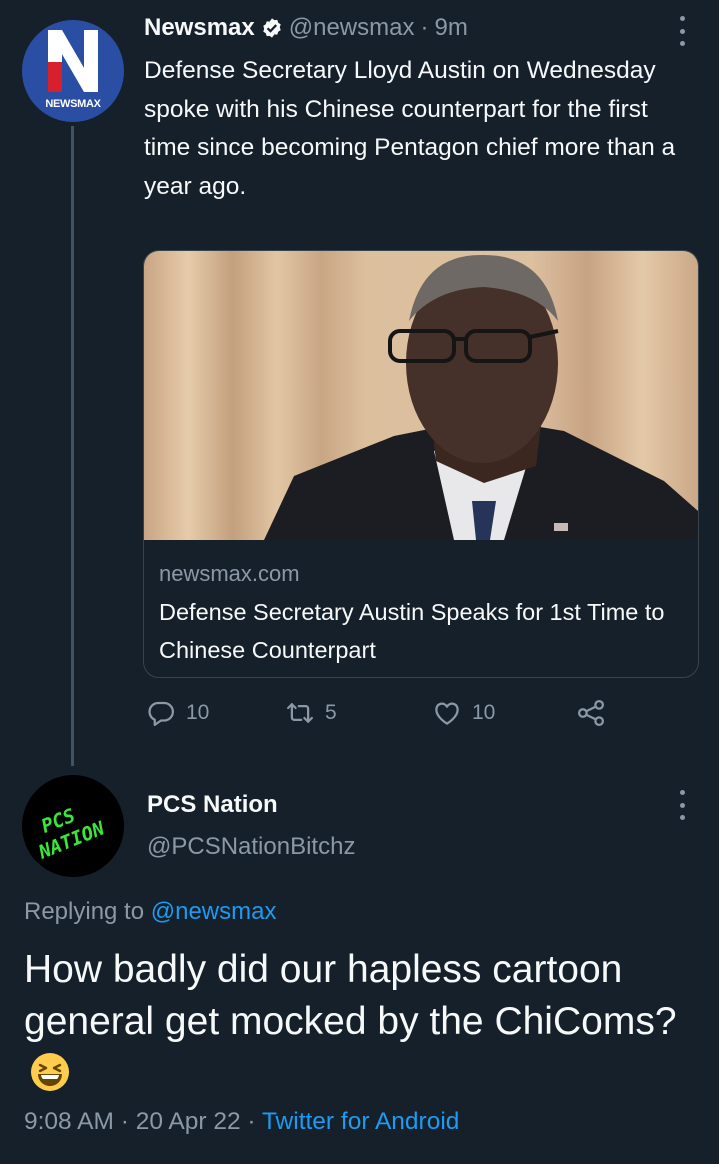 Image resolution: width=719 pixels, height=1164 pixels. I want to click on laughing-emoji, so click(50, 1072).